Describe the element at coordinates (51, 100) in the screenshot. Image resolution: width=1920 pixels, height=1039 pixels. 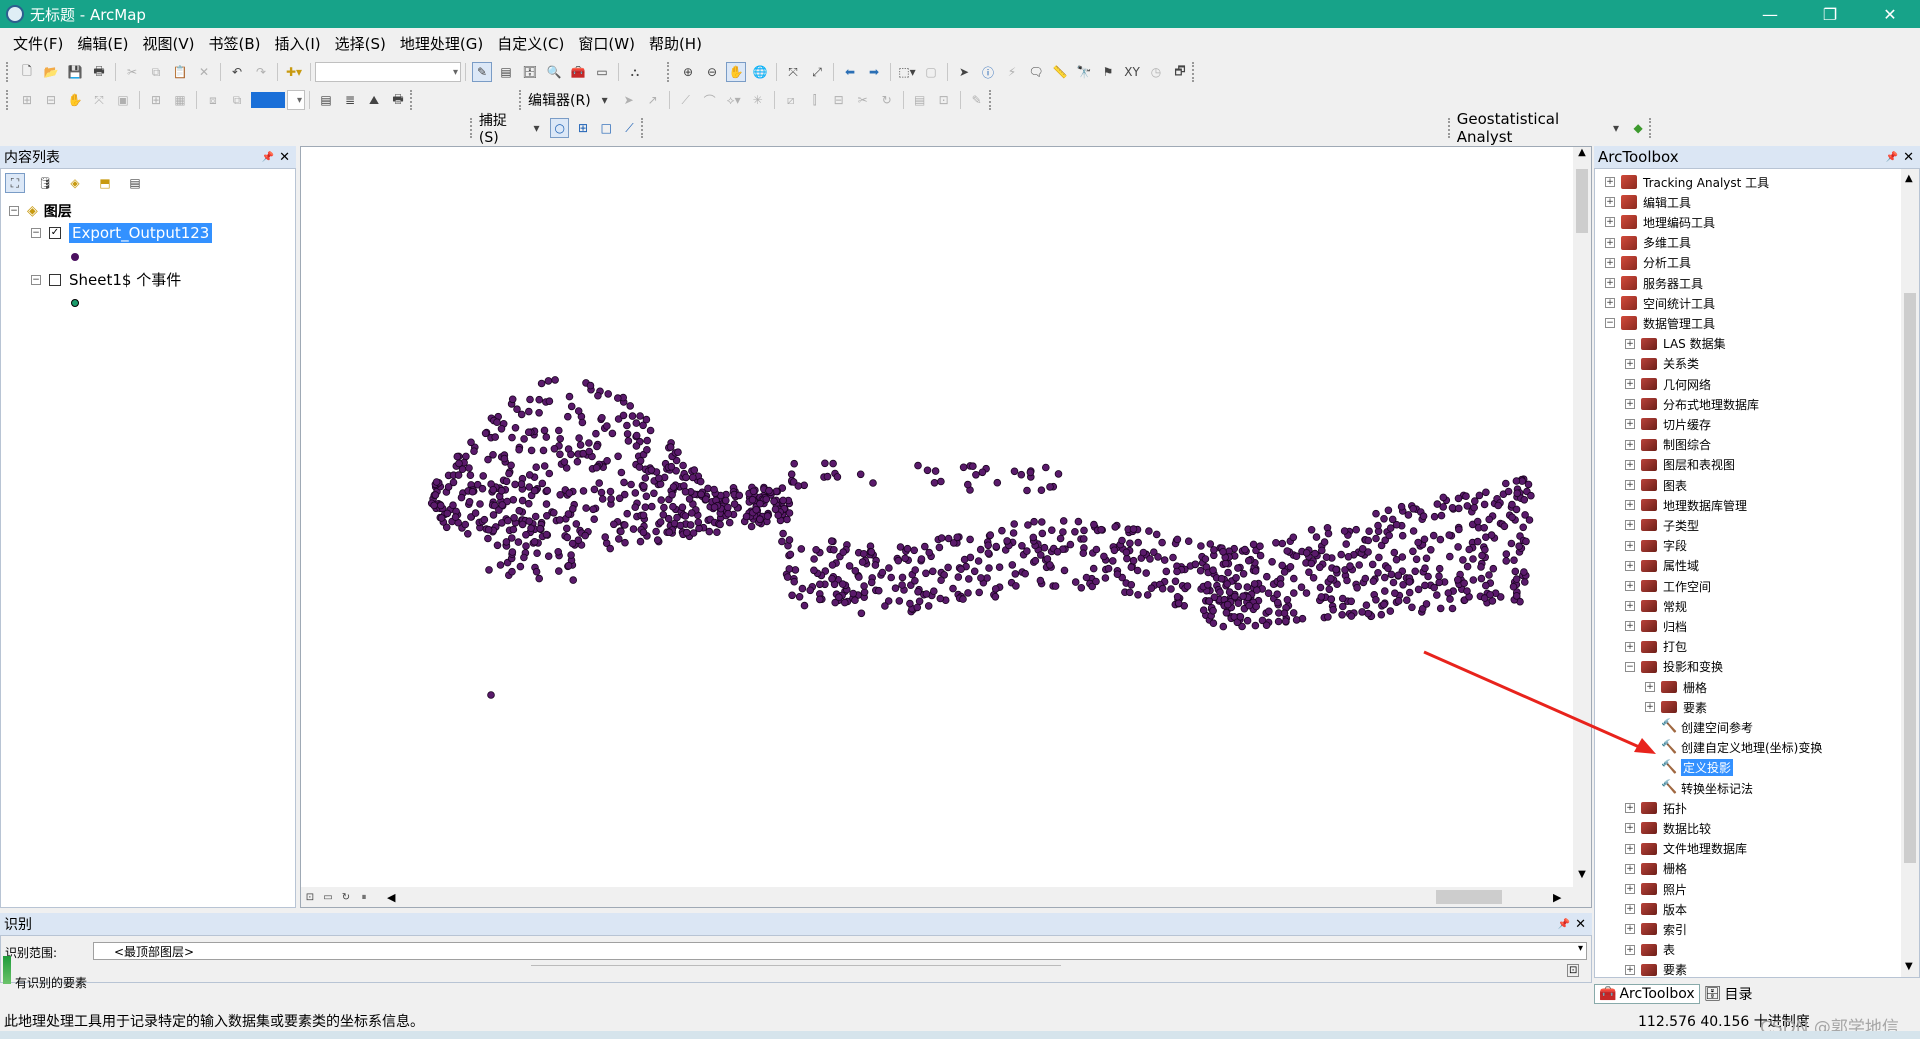
I see `layout-zoom-icon: ⊟` at that location.